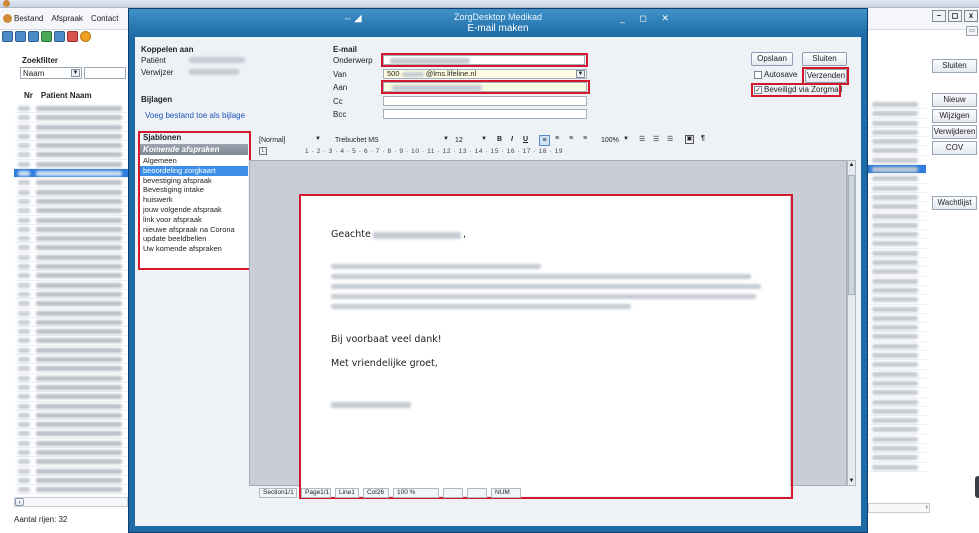 This screenshot has height=533, width=979. What do you see at coordinates (689, 139) in the screenshot?
I see `insert-image-icon: ▣` at bounding box center [689, 139].